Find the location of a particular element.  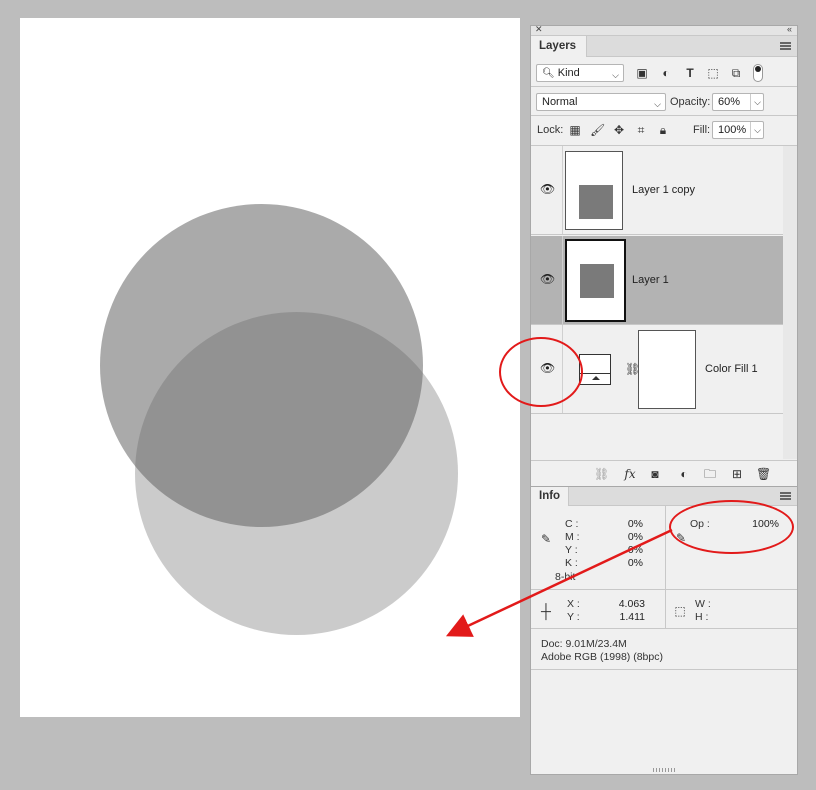

filter-toggle-icon is located at coordinates (758, 73).